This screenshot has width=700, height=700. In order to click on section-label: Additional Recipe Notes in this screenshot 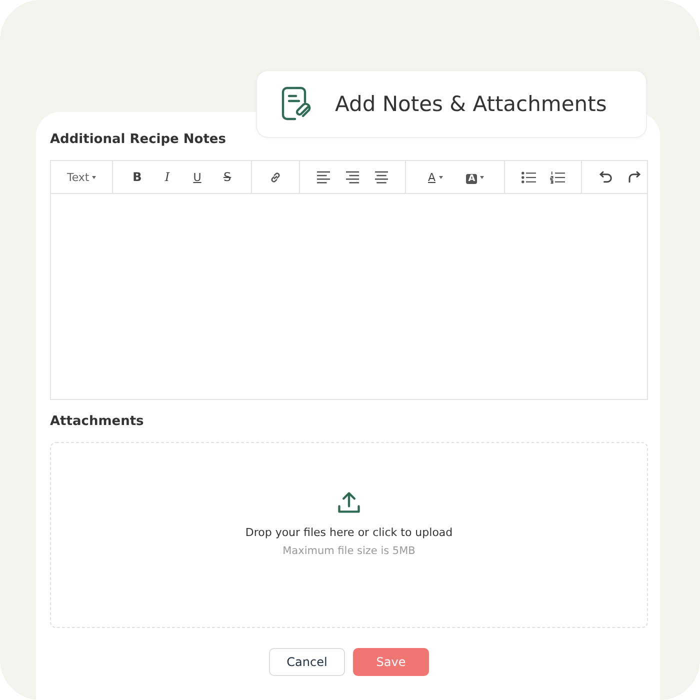, I will do `click(138, 140)`.